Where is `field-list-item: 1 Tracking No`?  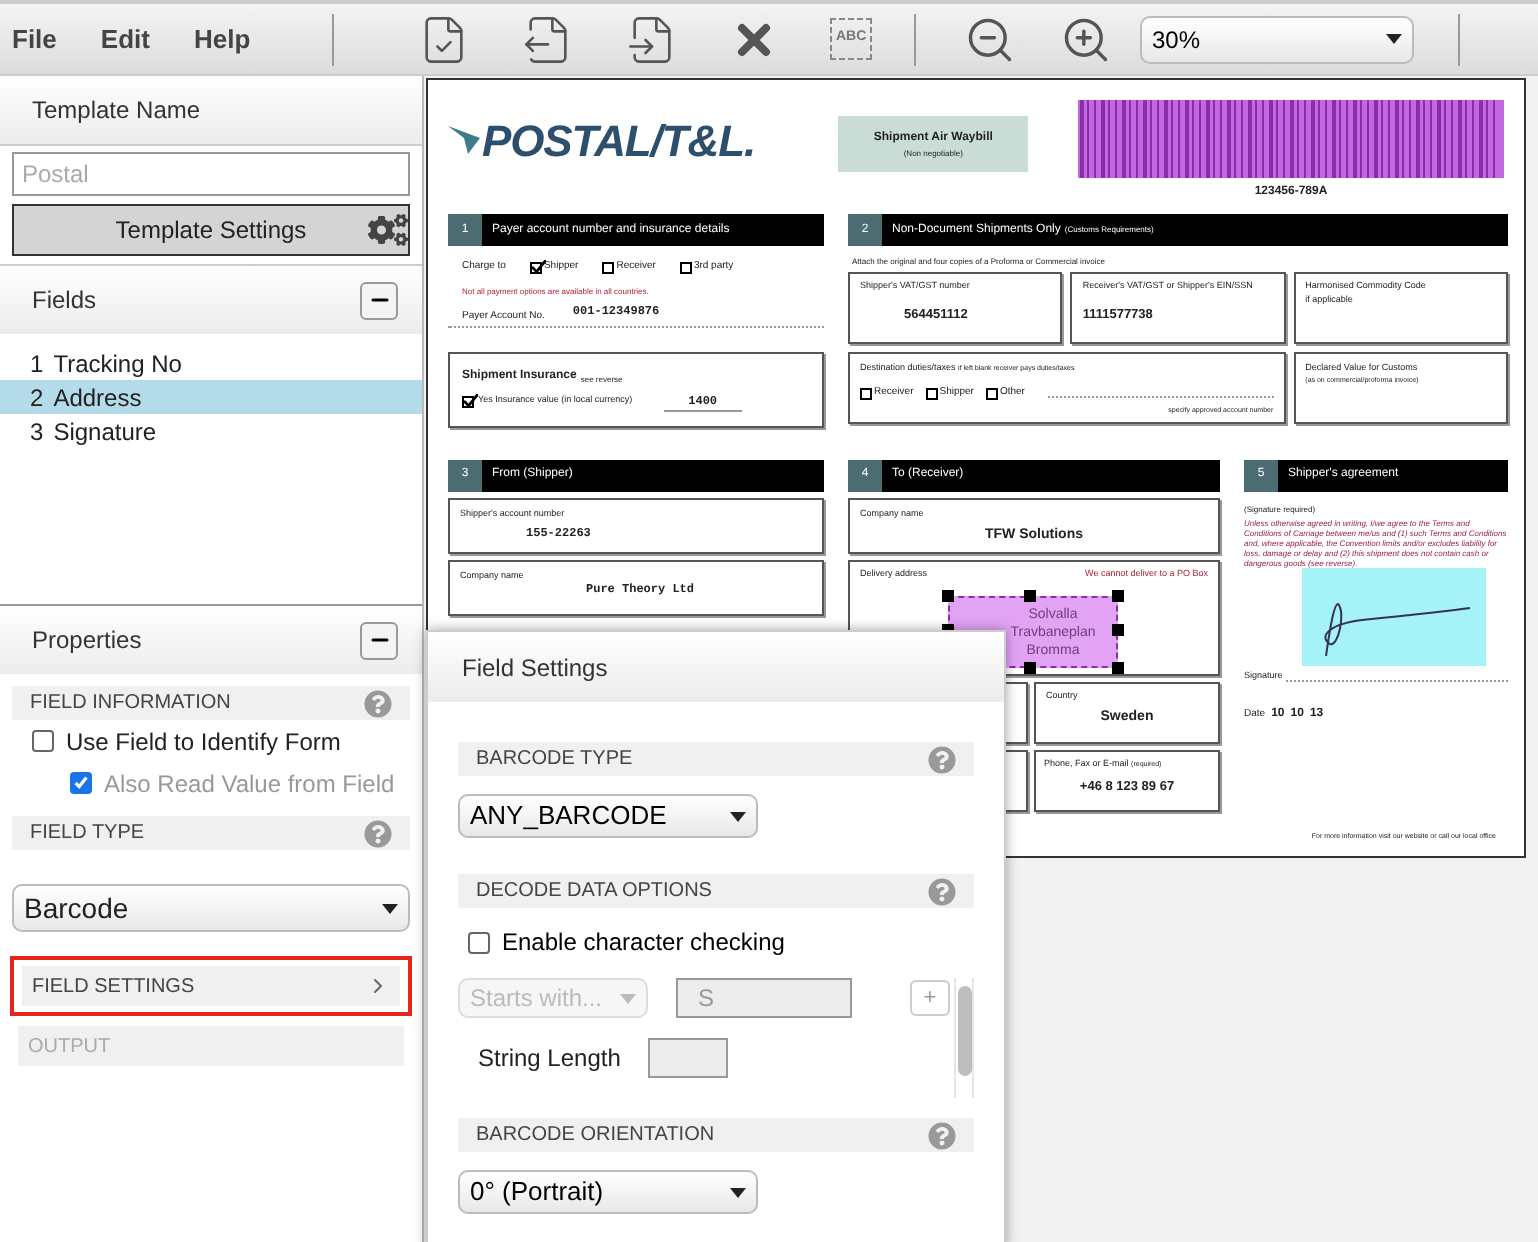
field-list-item: 1 Tracking No is located at coordinates (211, 363).